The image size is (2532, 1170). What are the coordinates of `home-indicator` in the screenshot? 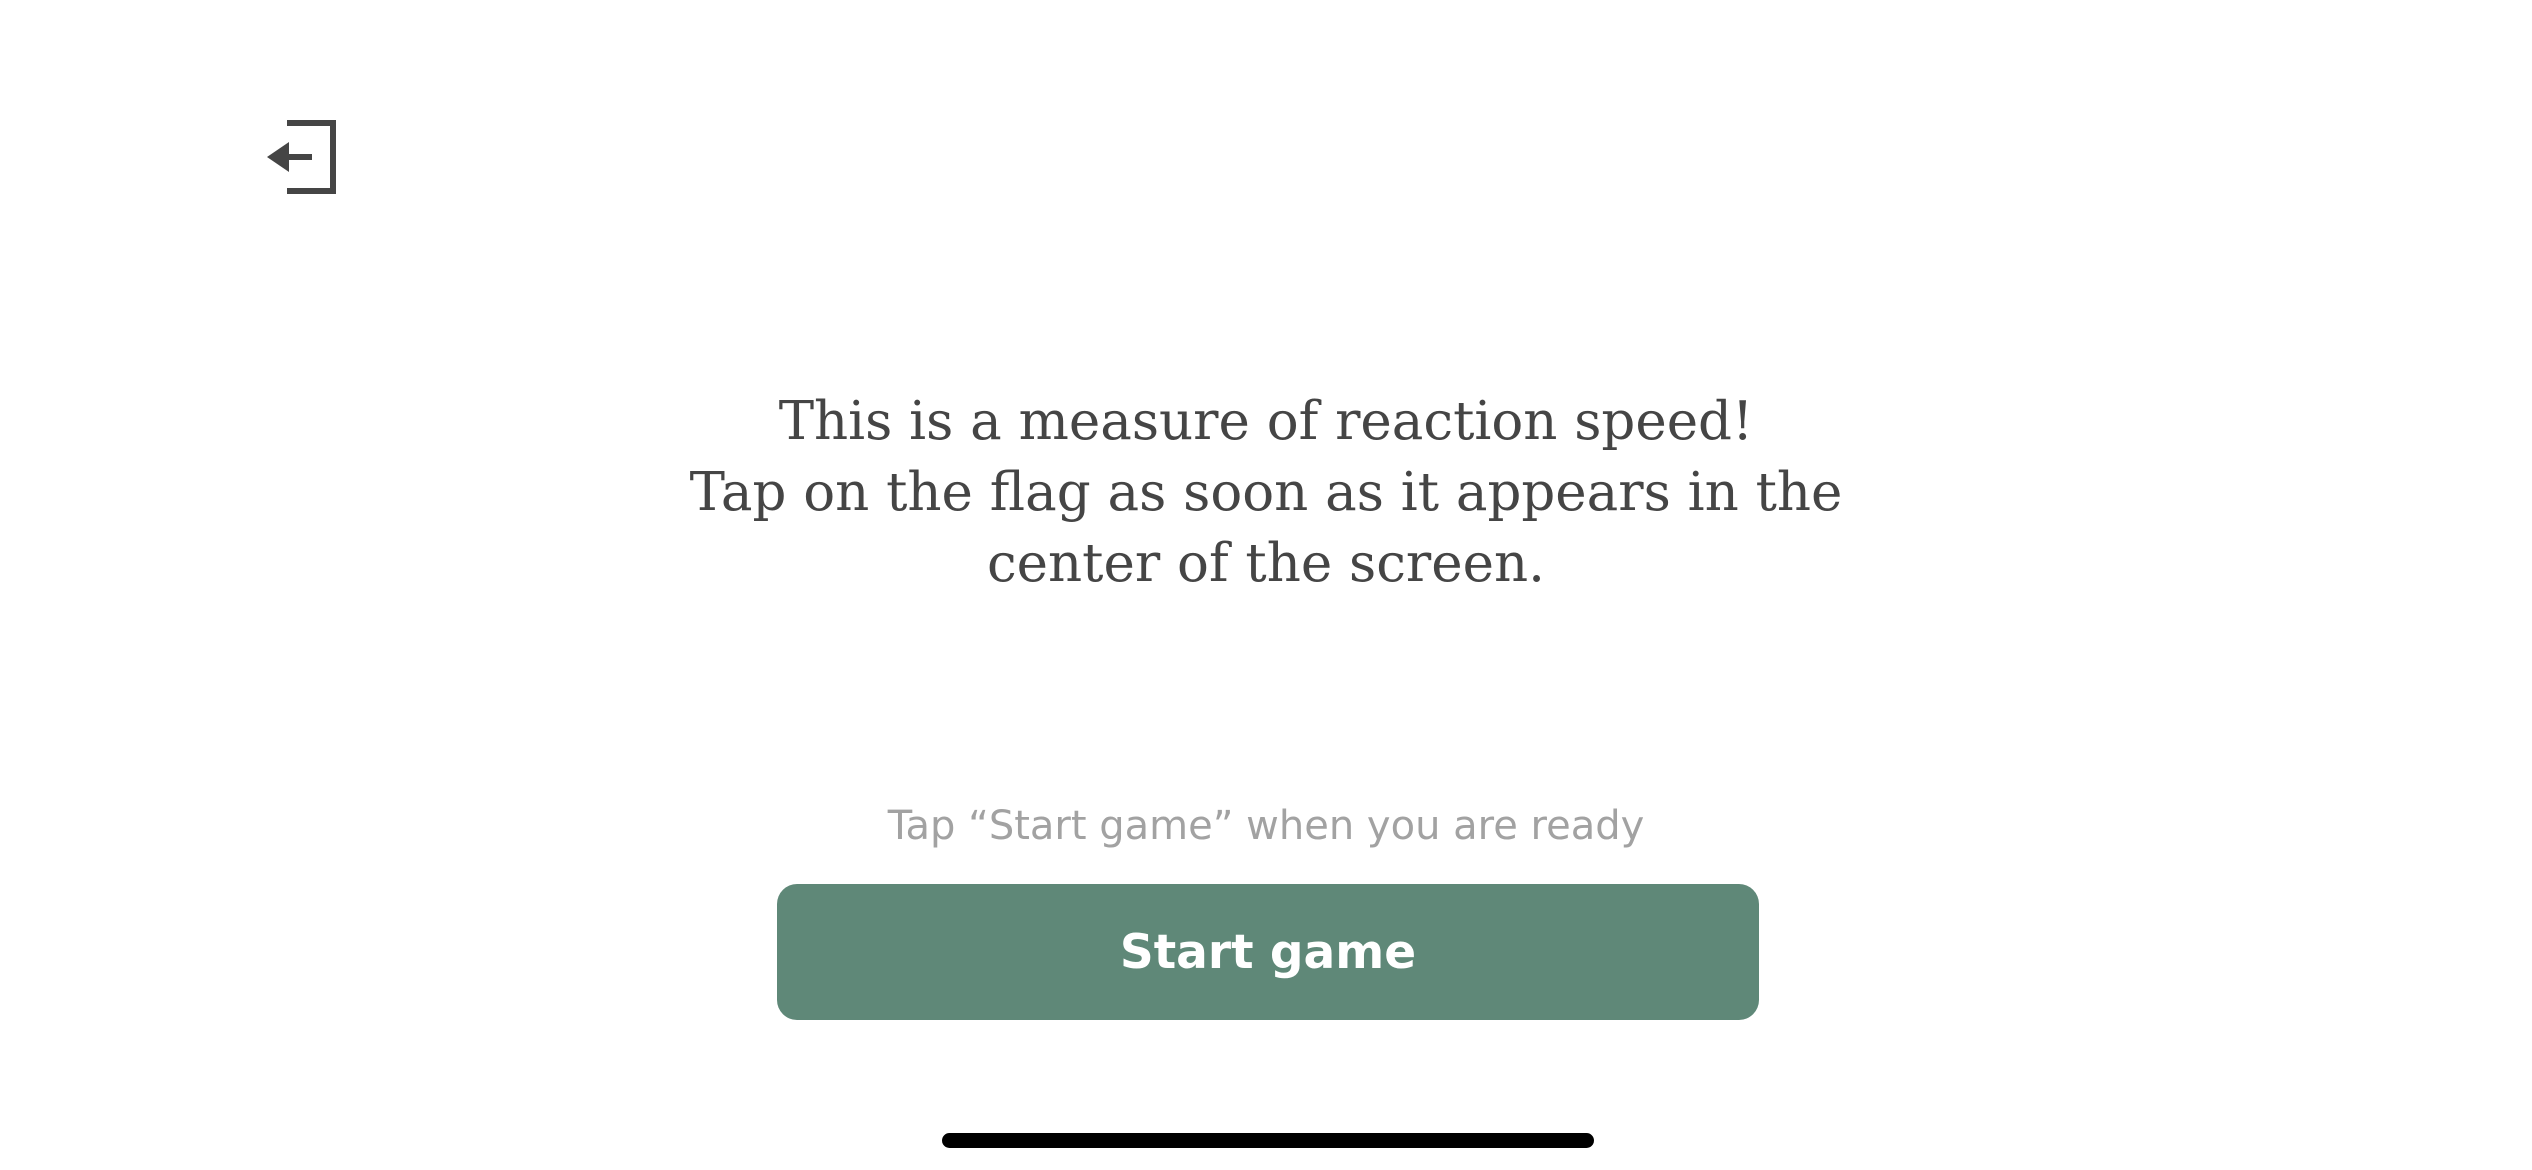 It's located at (1268, 1140).